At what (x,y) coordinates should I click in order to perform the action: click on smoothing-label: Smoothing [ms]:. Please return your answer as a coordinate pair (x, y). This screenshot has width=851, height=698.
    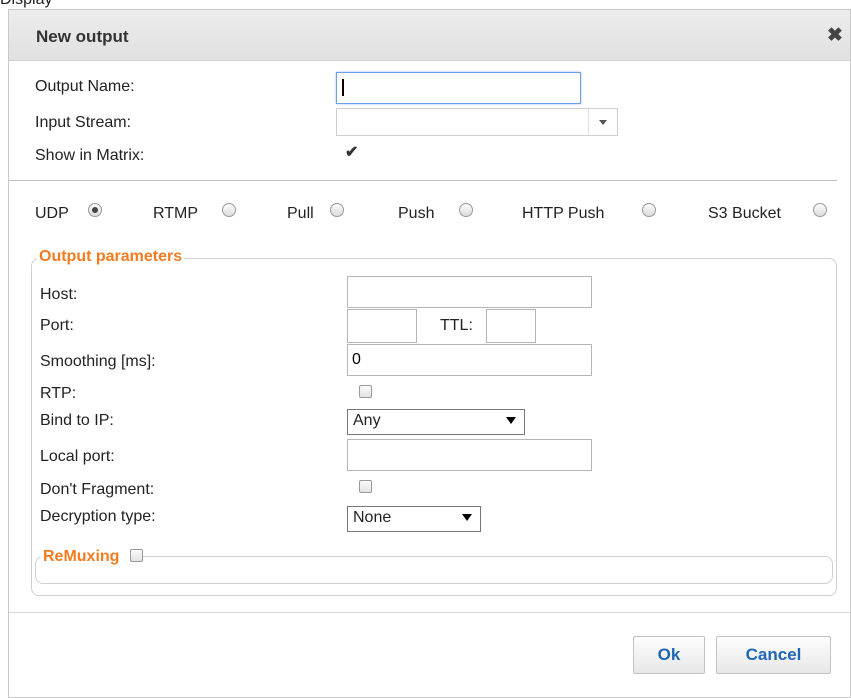
    Looking at the image, I should click on (98, 361).